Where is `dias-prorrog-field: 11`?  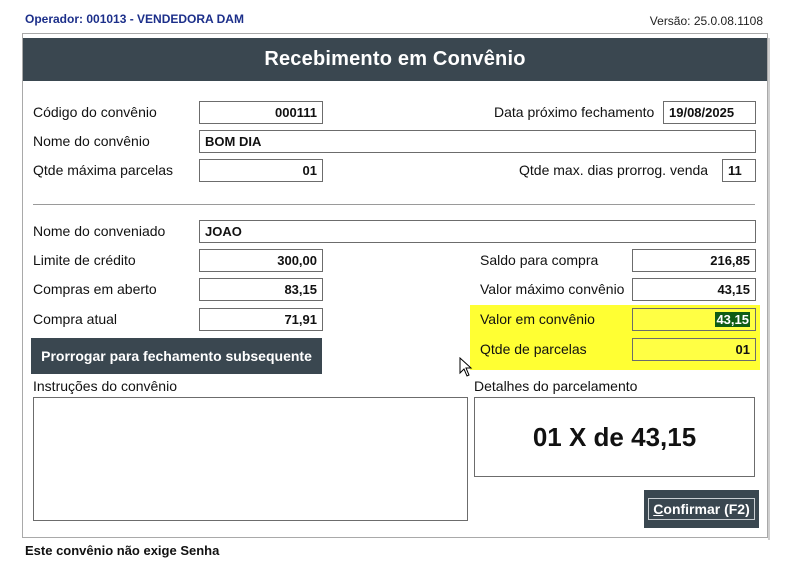
dias-prorrog-field: 11 is located at coordinates (739, 170).